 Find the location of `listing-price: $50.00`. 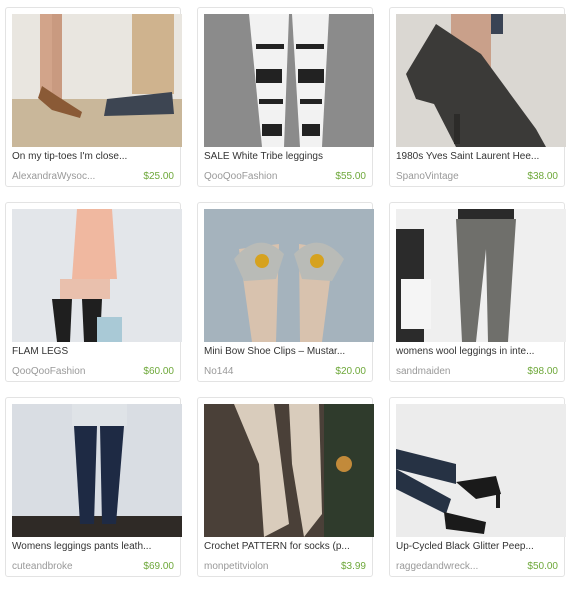

listing-price: $50.00 is located at coordinates (542, 566).